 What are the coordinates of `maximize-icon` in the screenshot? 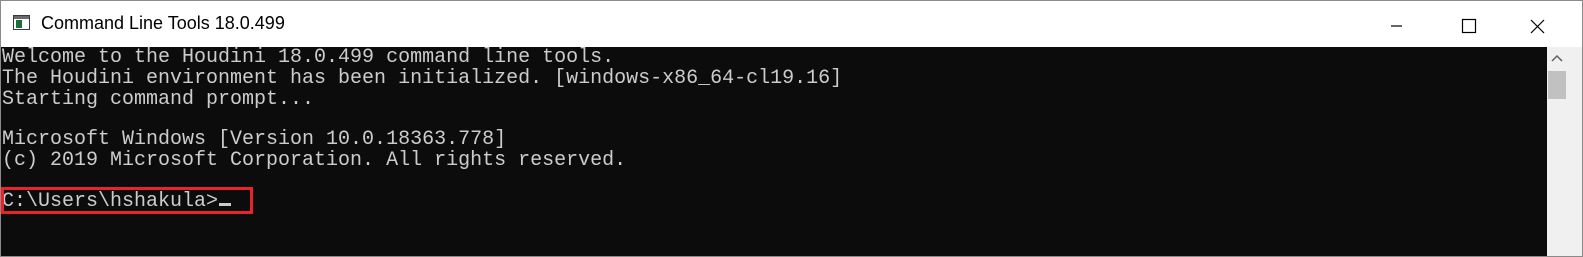 It's located at (1469, 26).